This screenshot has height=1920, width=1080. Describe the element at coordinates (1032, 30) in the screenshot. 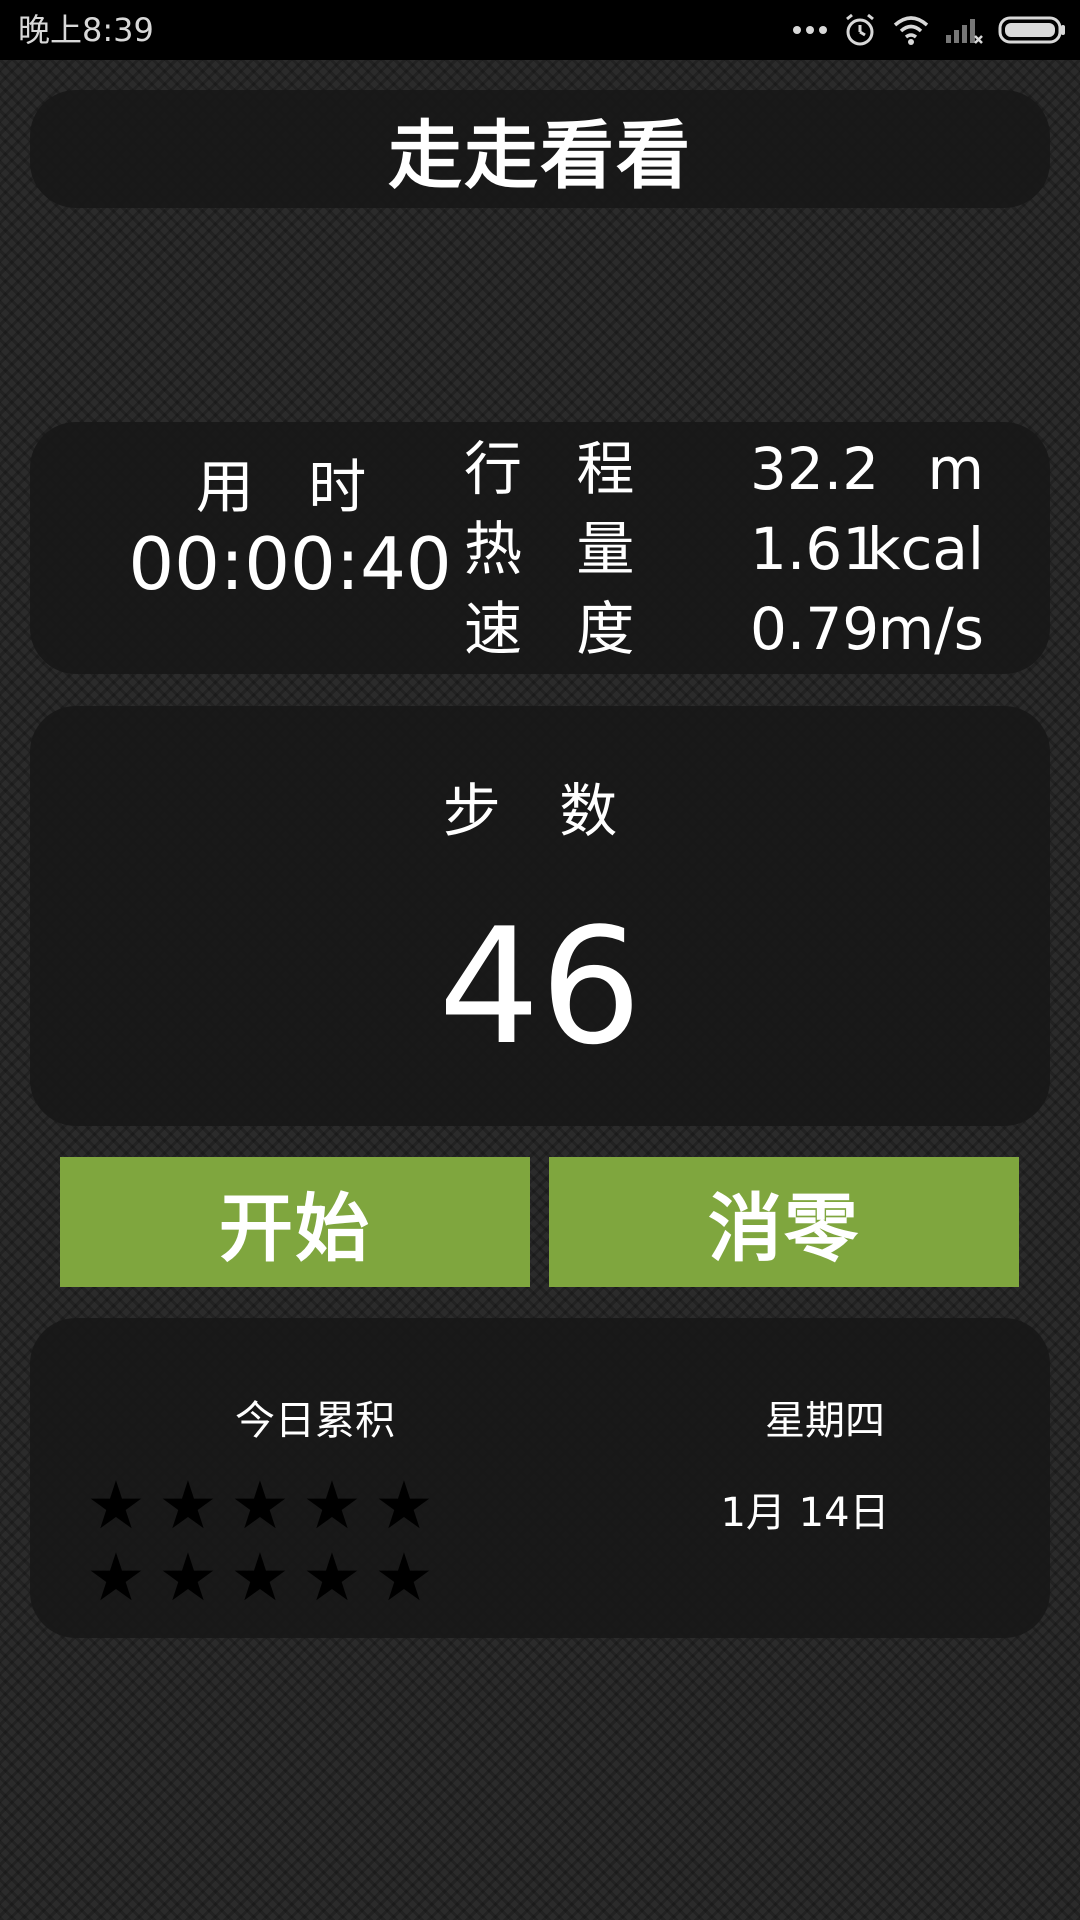

I see `battery-icon` at that location.